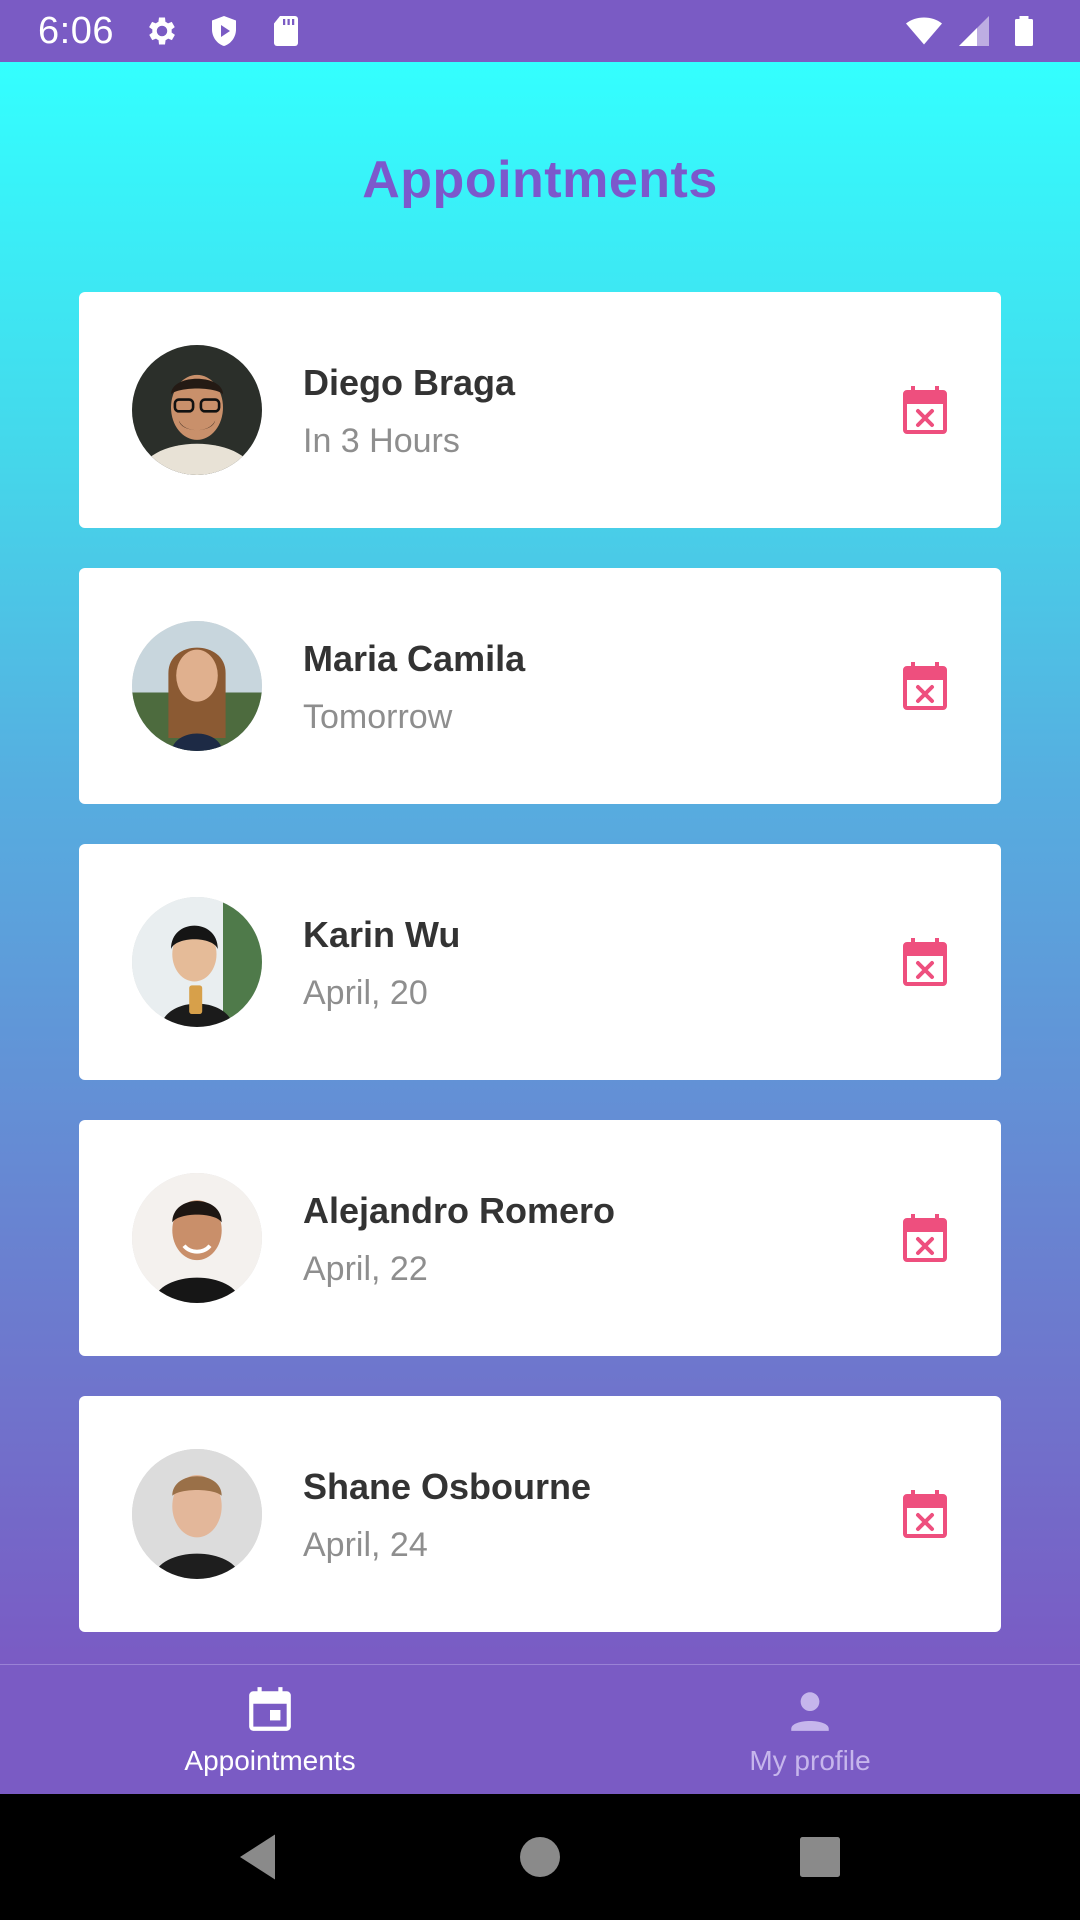 Image resolution: width=1080 pixels, height=1920 pixels. What do you see at coordinates (270, 1760) in the screenshot?
I see `nav-label: Appointments` at bounding box center [270, 1760].